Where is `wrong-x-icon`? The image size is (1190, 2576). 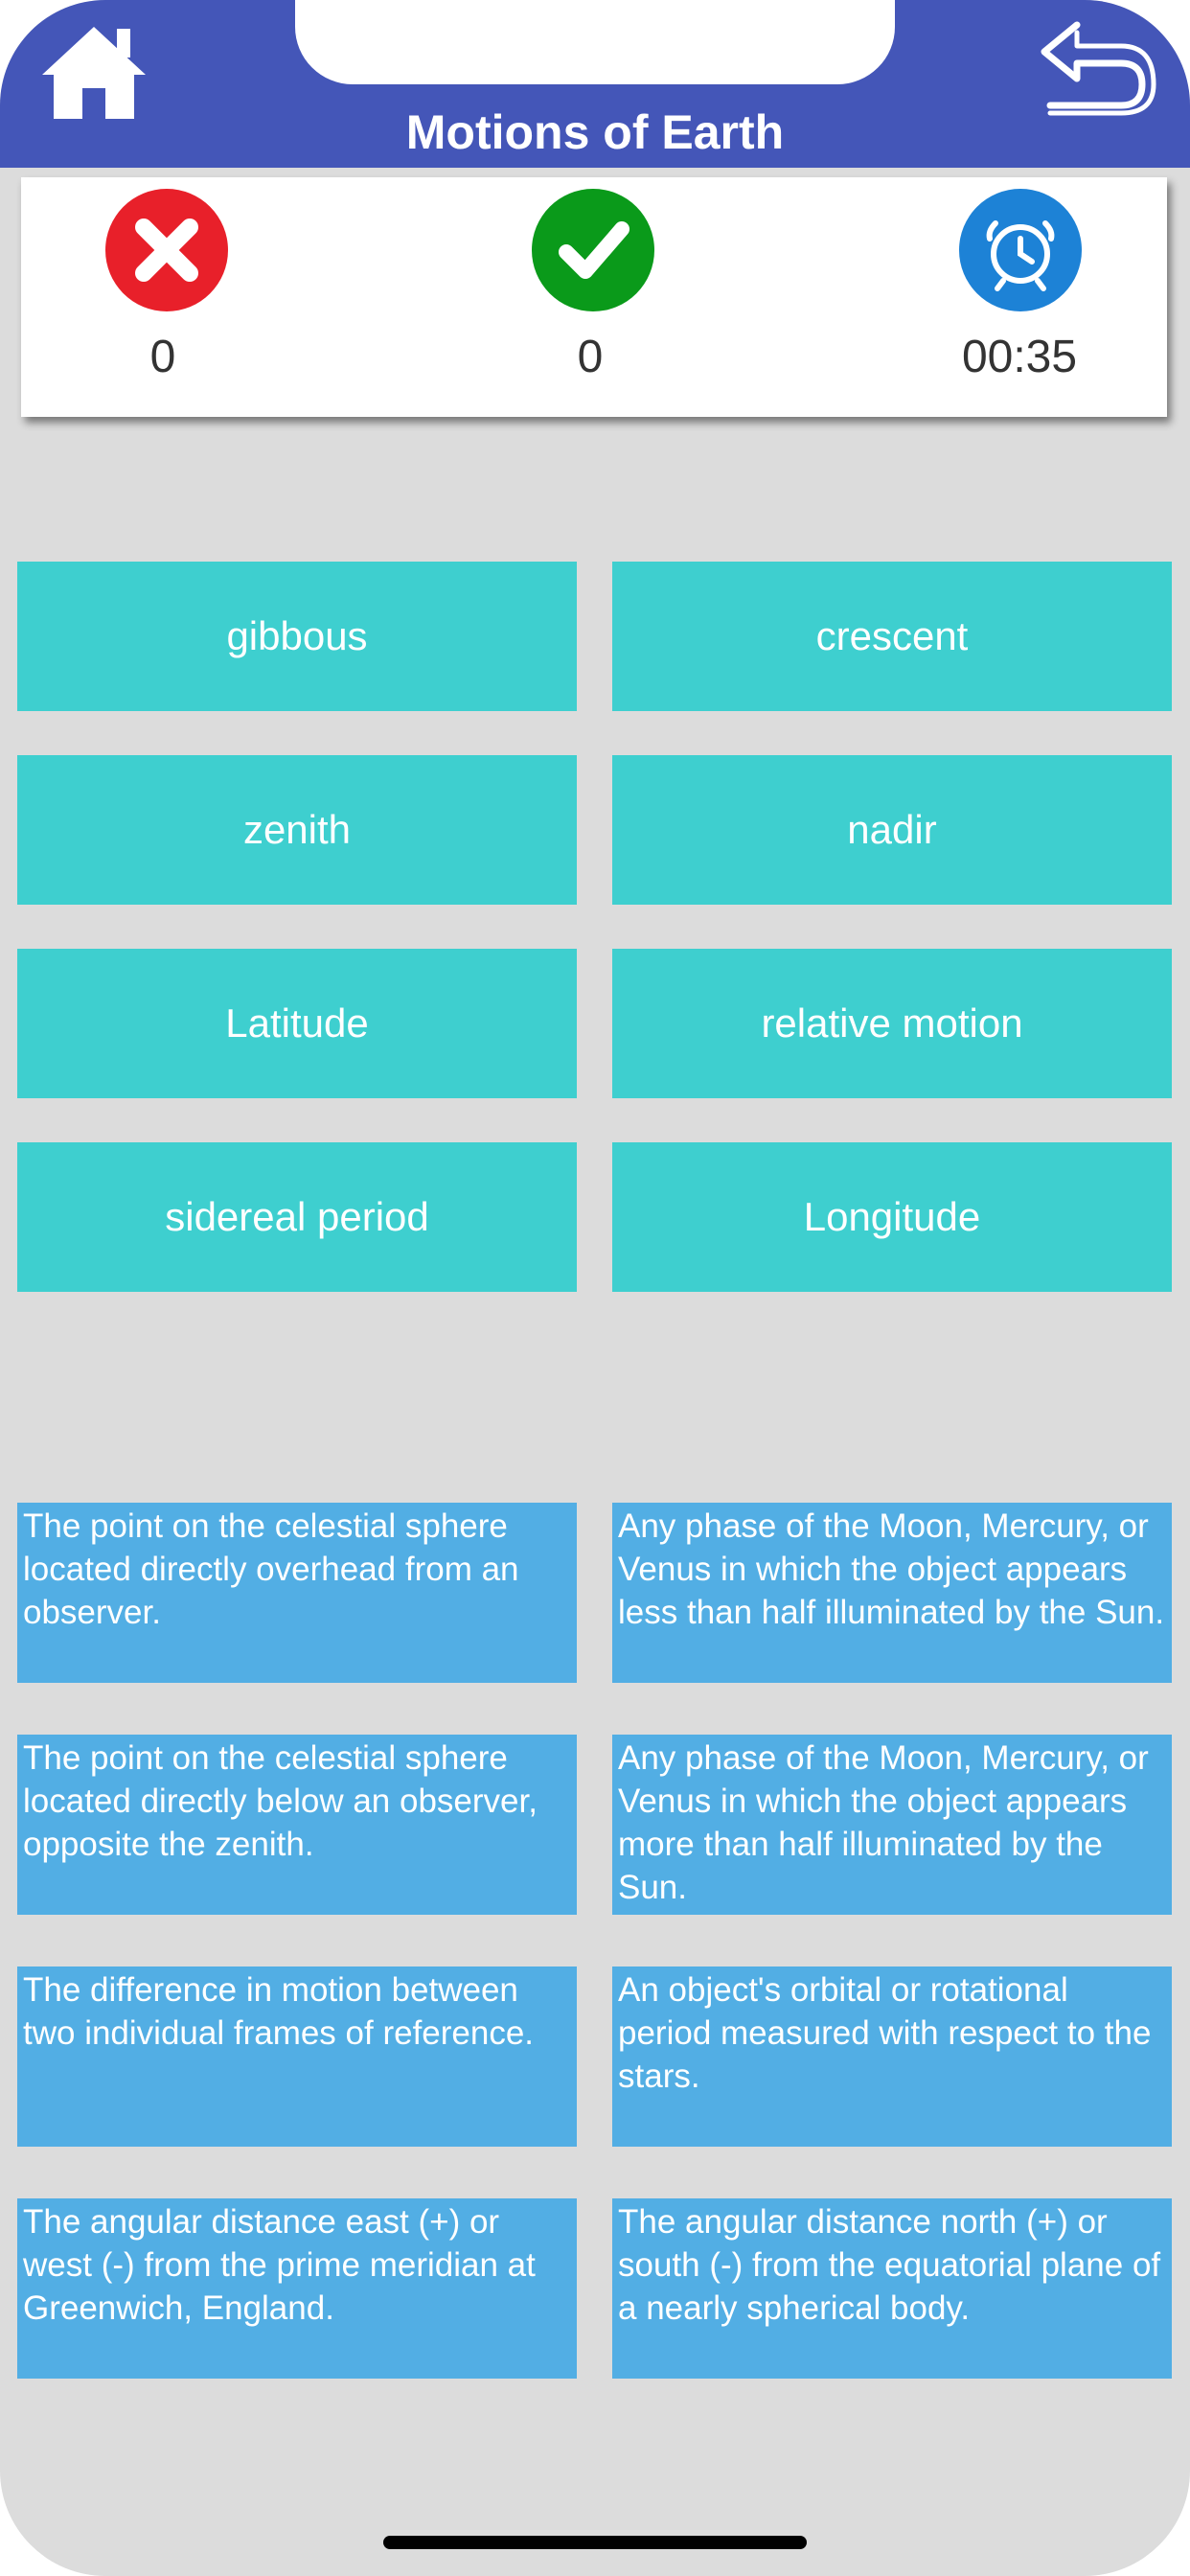
wrong-x-icon is located at coordinates (167, 250).